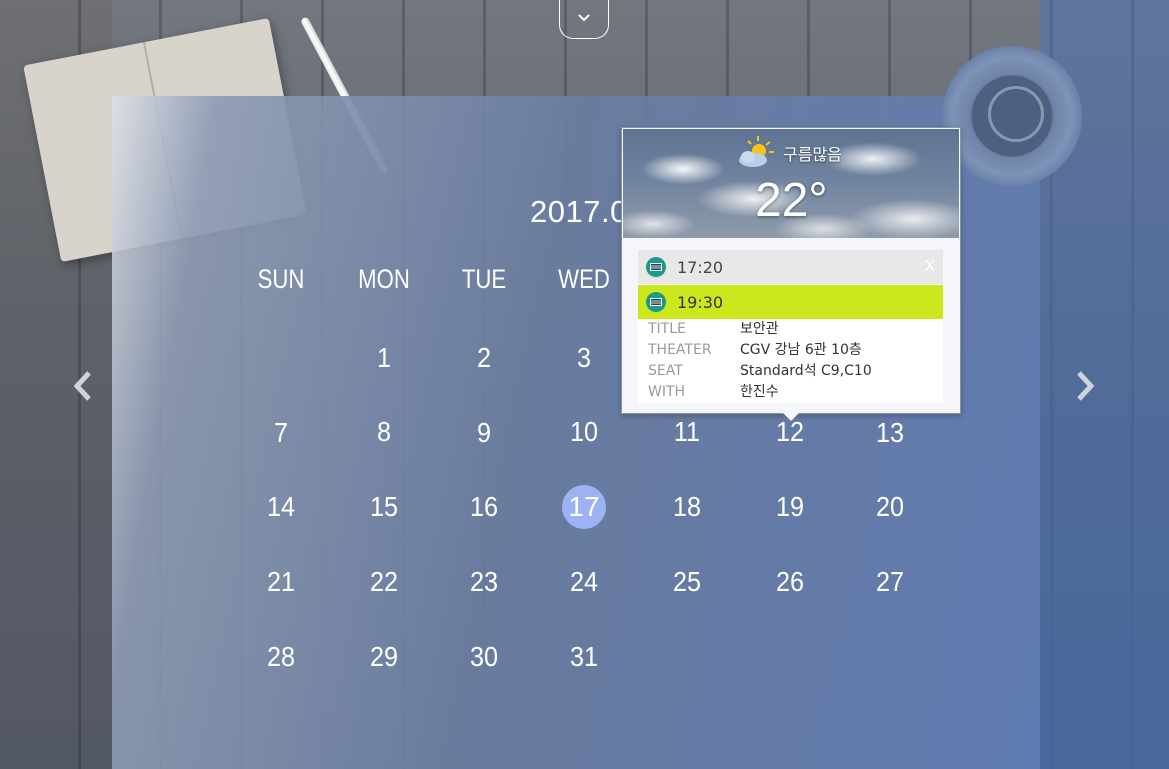 The height and width of the screenshot is (769, 1169). Describe the element at coordinates (930, 266) in the screenshot. I see `close-button: X` at that location.